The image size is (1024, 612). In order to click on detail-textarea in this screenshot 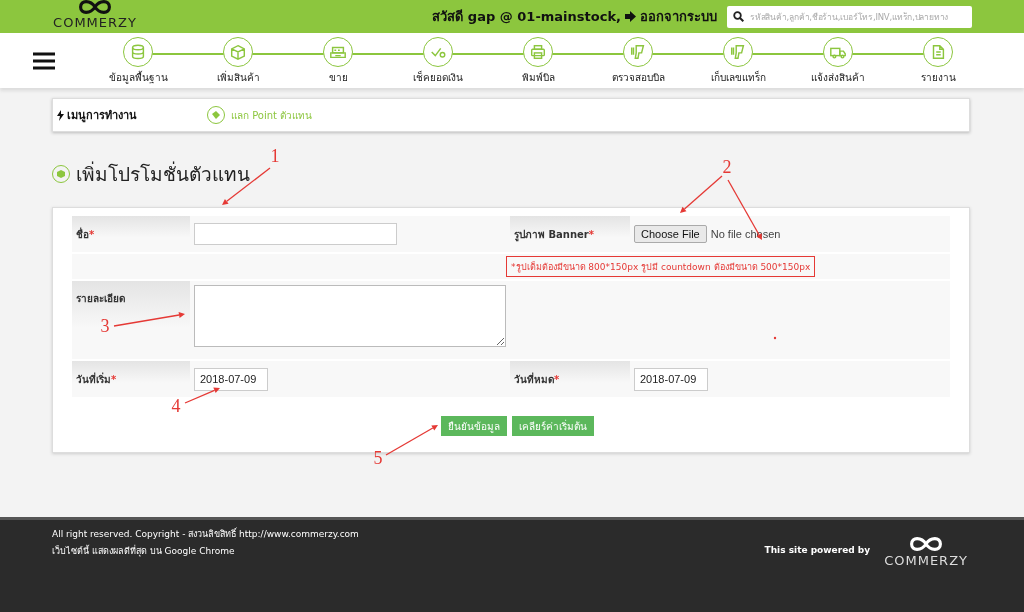, I will do `click(350, 316)`.